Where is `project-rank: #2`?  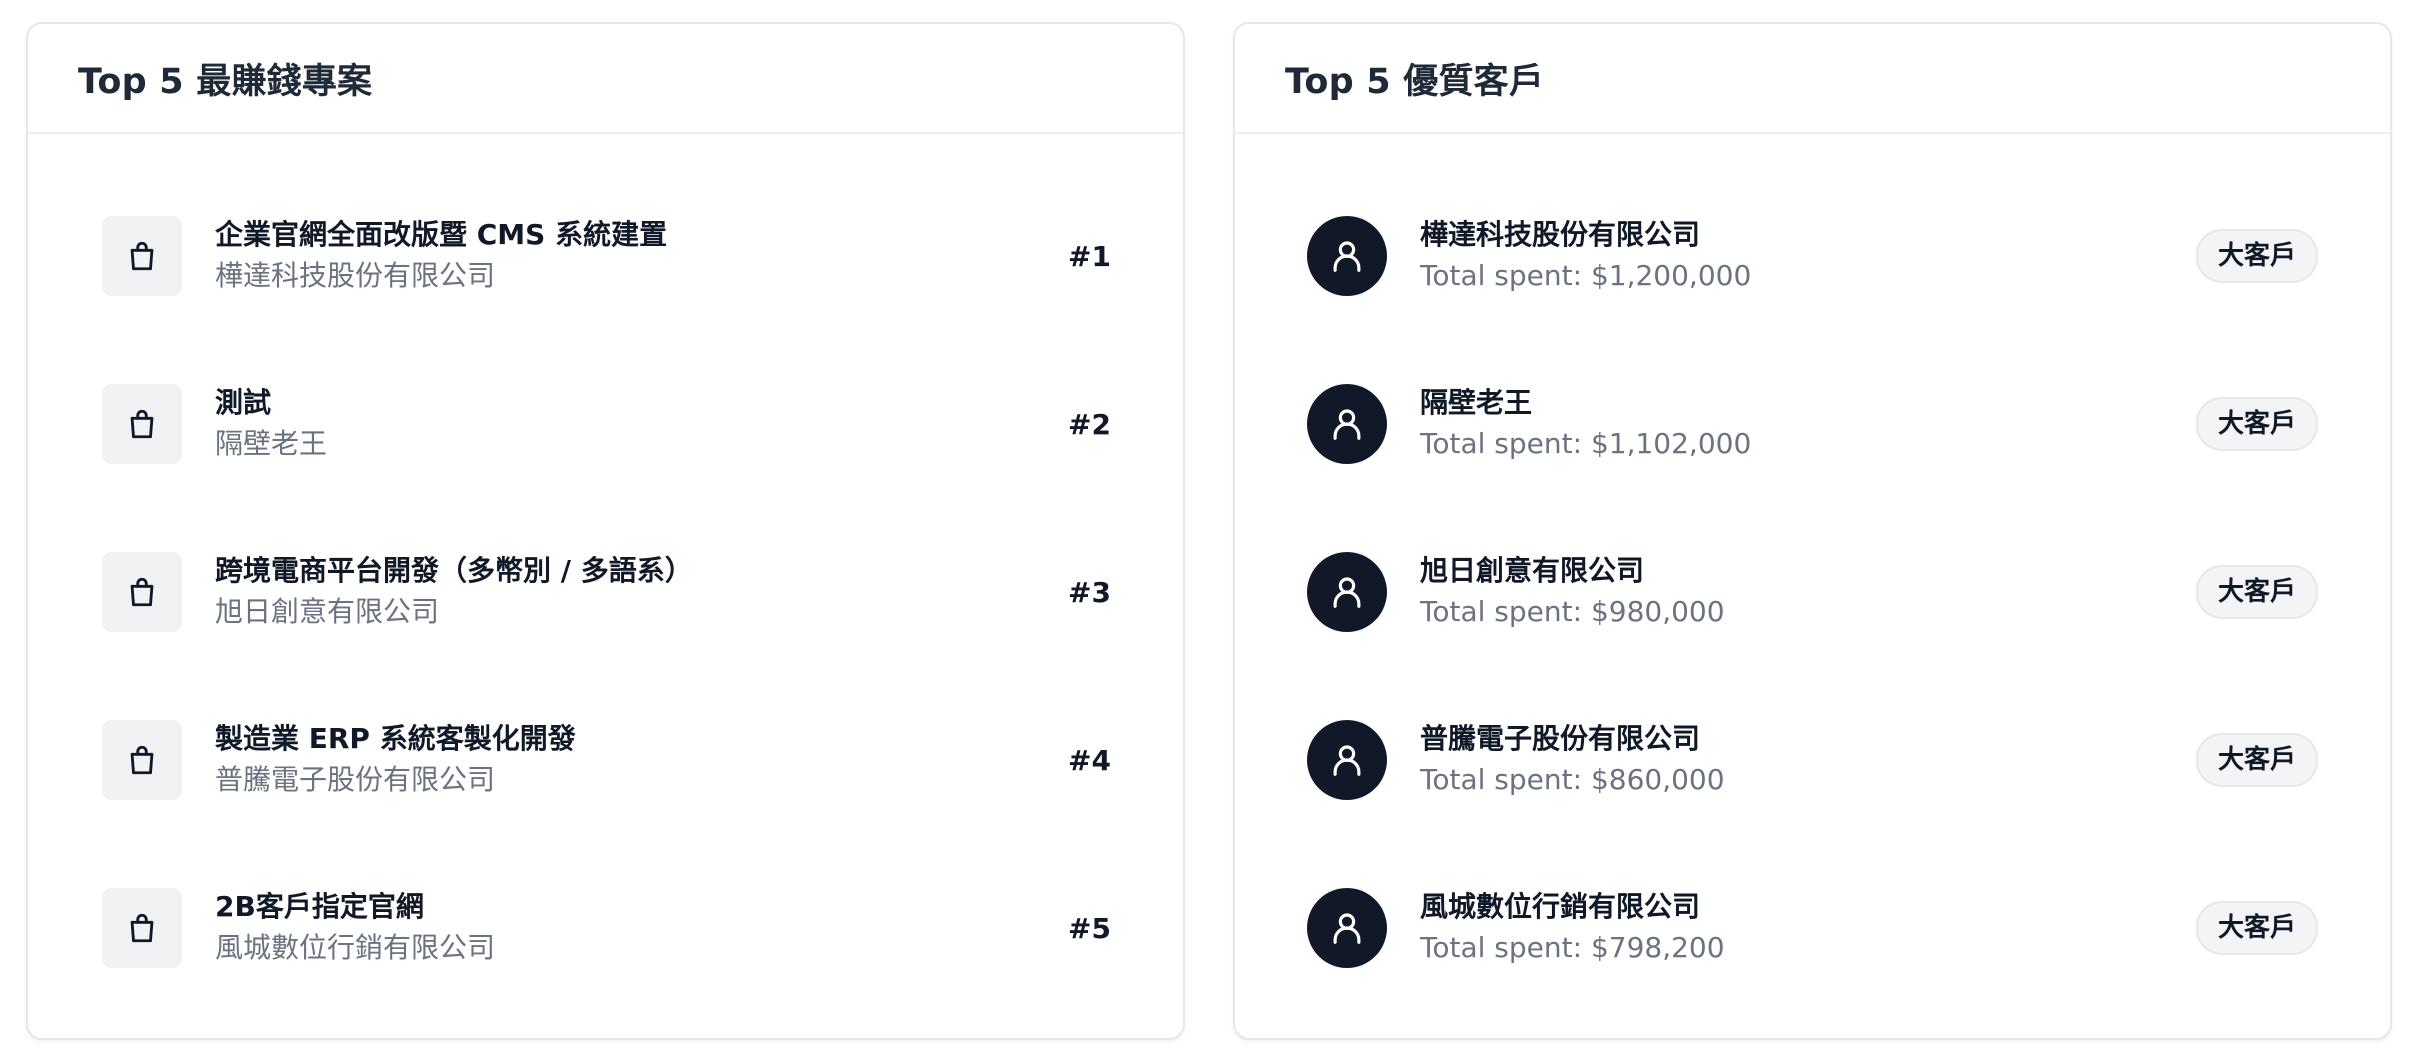 project-rank: #2 is located at coordinates (1089, 424).